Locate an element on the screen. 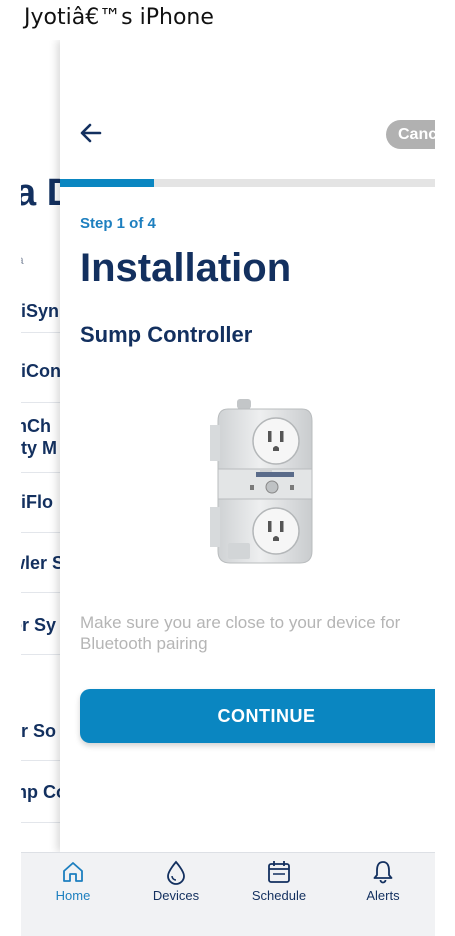  arrow-left-icon is located at coordinates (91, 133).